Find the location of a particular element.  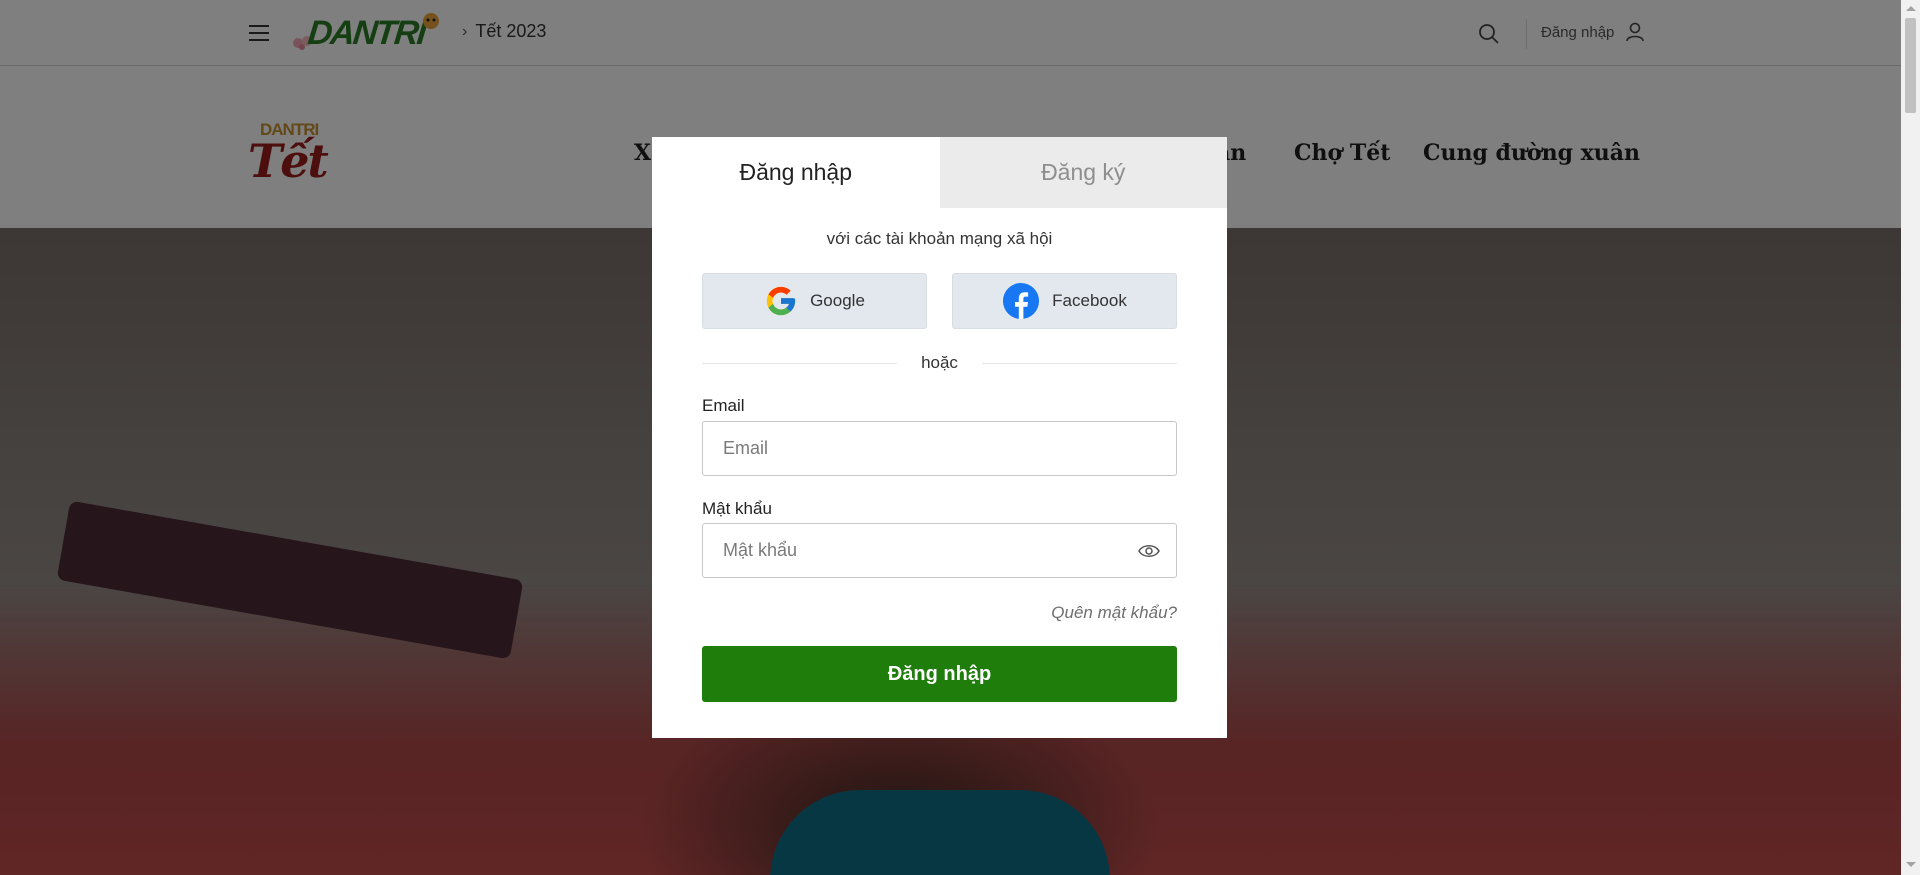

email-field-wrap is located at coordinates (939, 448).